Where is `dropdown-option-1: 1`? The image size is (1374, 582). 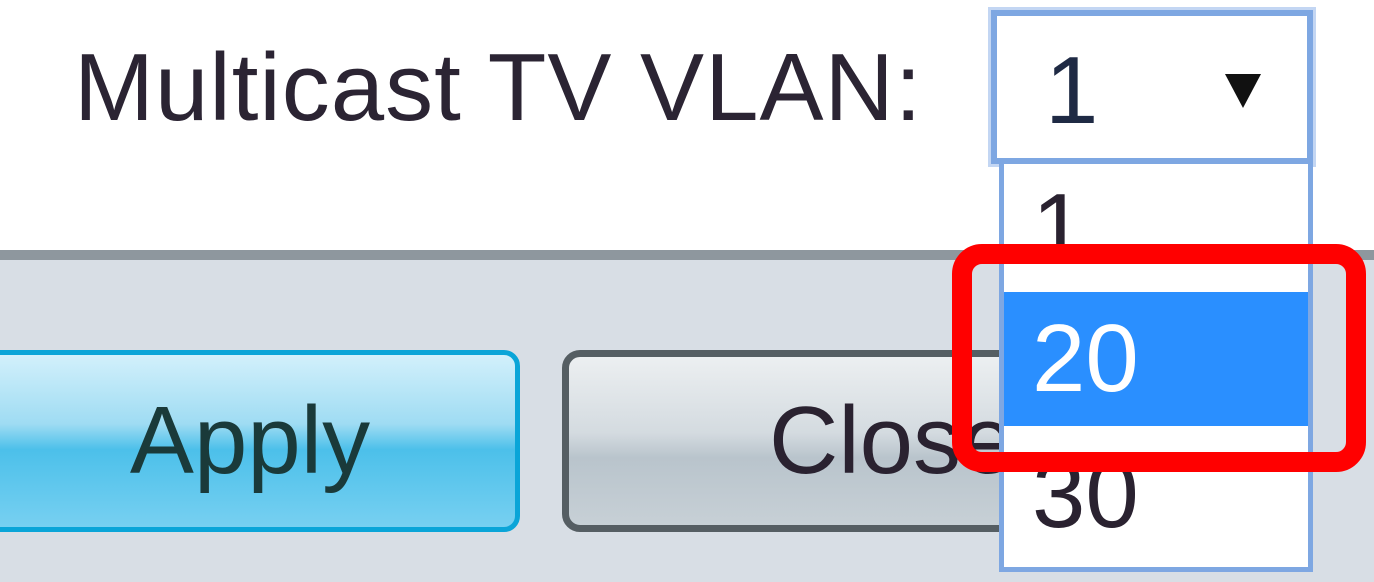 dropdown-option-1: 1 is located at coordinates (1156, 228).